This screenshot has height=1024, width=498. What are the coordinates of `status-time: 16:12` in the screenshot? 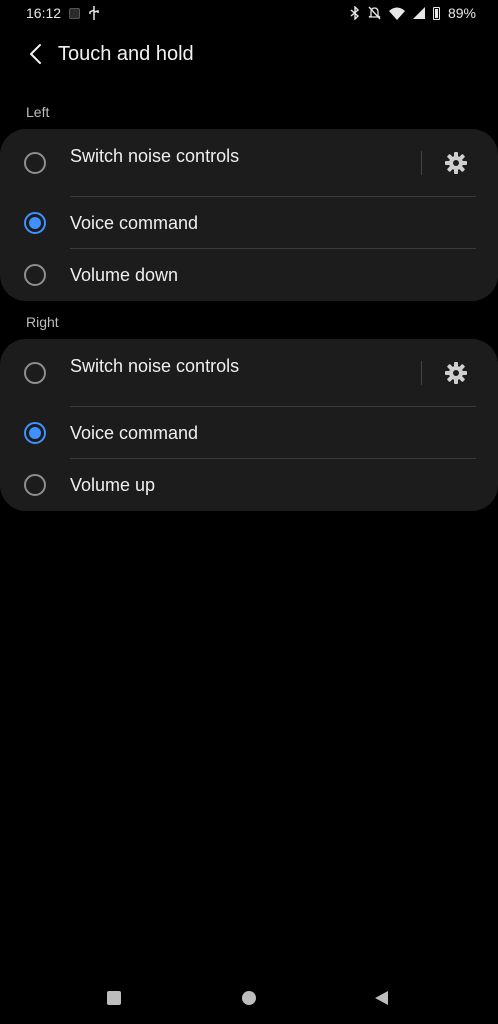 It's located at (44, 13).